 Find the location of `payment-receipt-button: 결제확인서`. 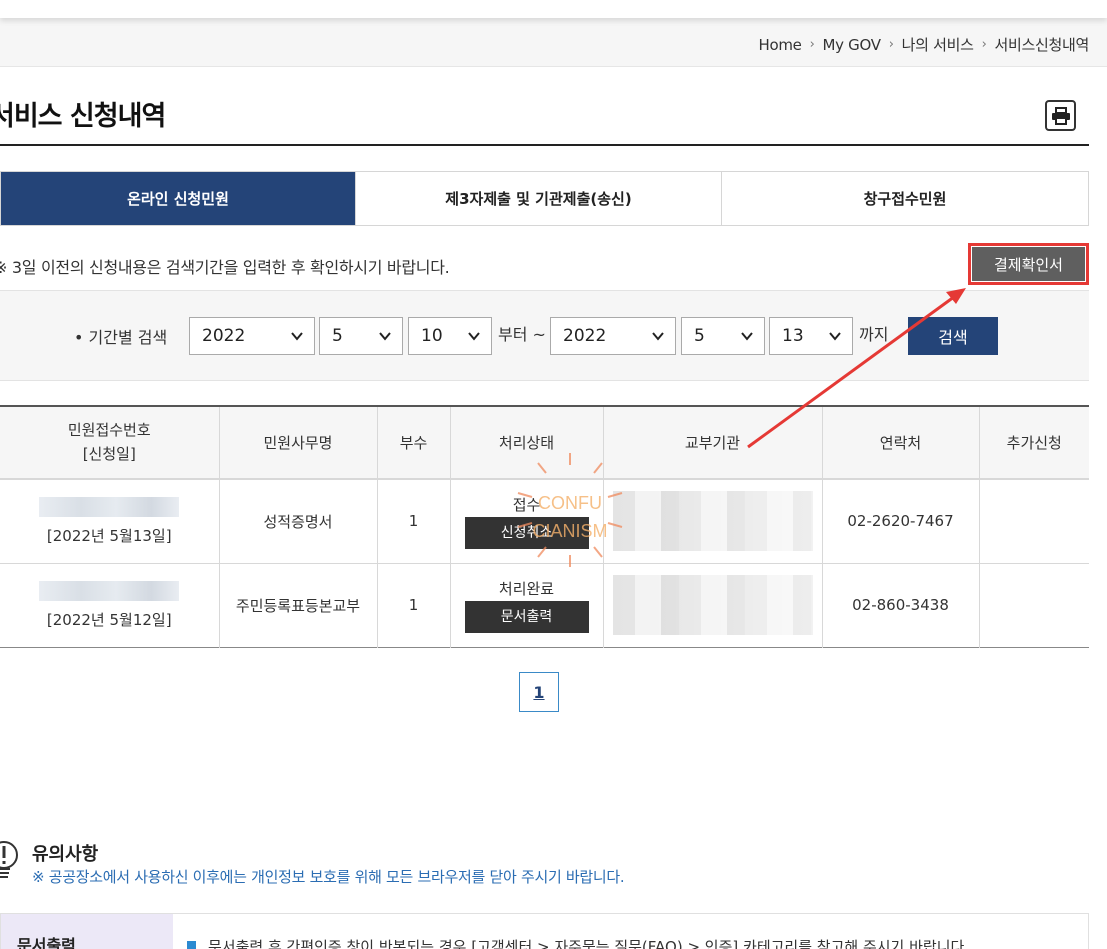

payment-receipt-button: 결제확인서 is located at coordinates (1028, 264).